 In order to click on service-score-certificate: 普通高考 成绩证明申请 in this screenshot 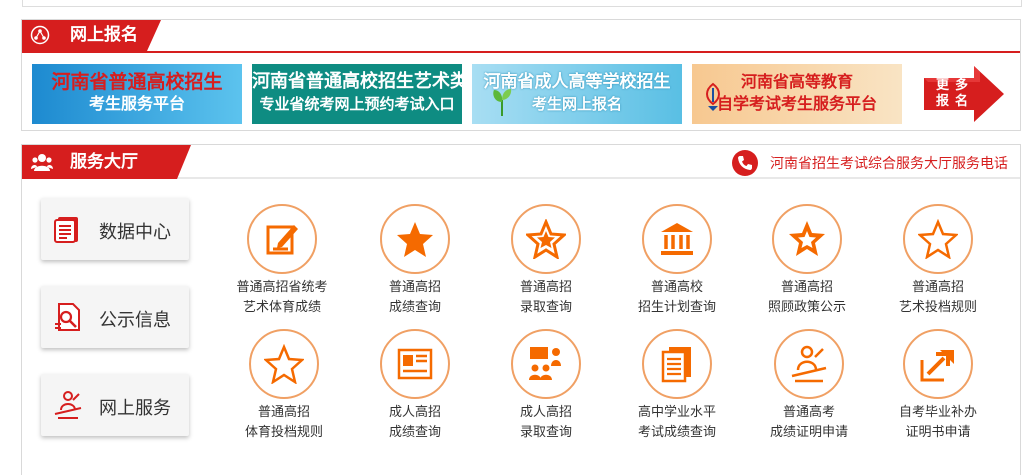, I will do `click(809, 386)`.